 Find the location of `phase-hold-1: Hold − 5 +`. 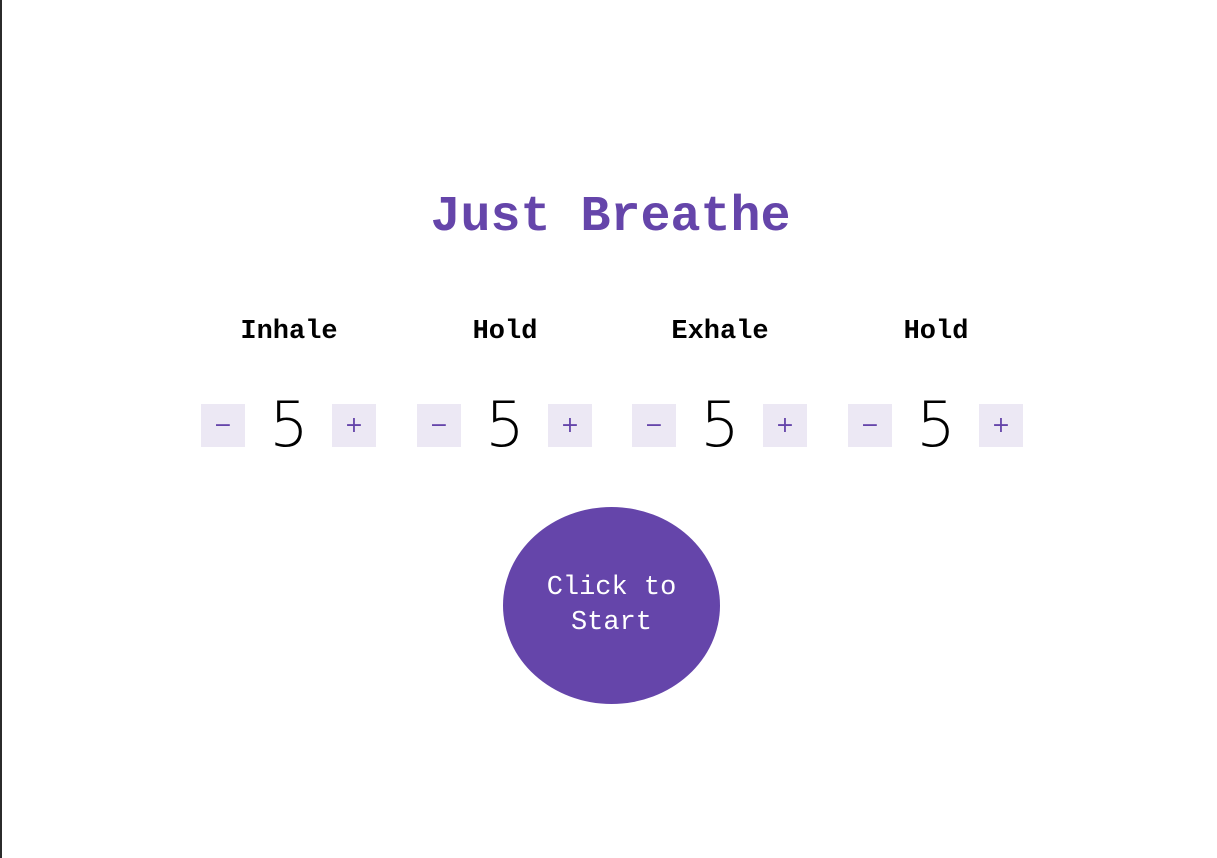

phase-hold-1: Hold − 5 + is located at coordinates (505, 387).